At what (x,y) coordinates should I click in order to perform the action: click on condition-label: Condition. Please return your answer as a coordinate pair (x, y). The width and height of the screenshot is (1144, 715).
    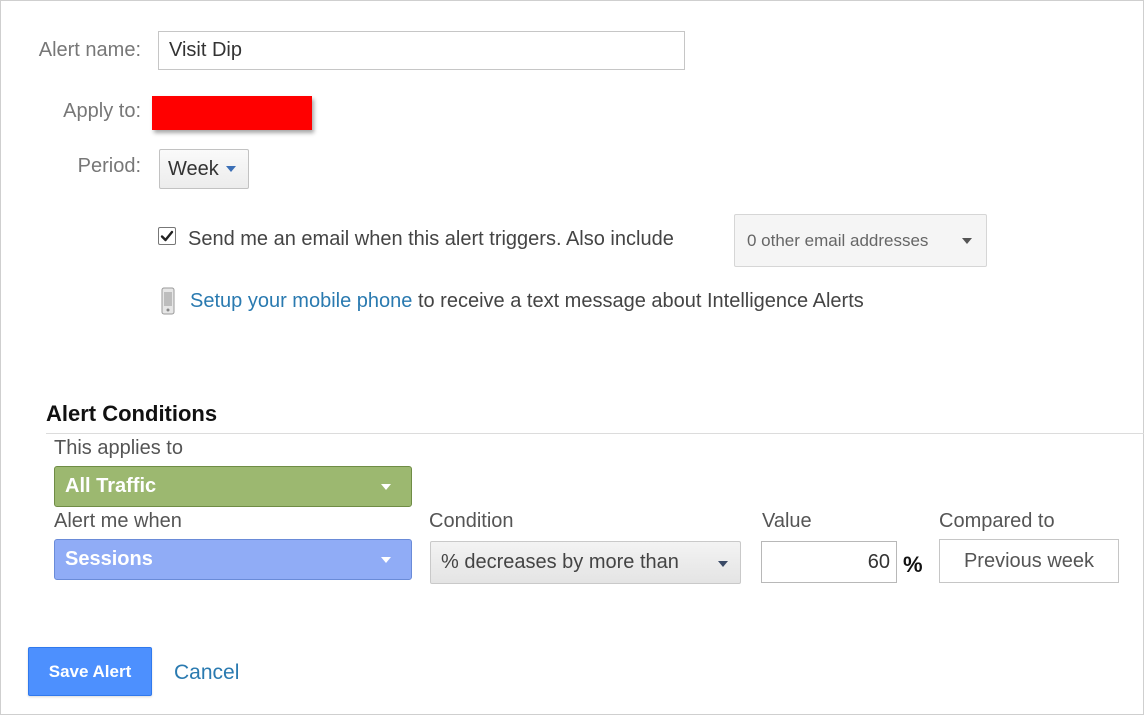
    Looking at the image, I should click on (471, 521).